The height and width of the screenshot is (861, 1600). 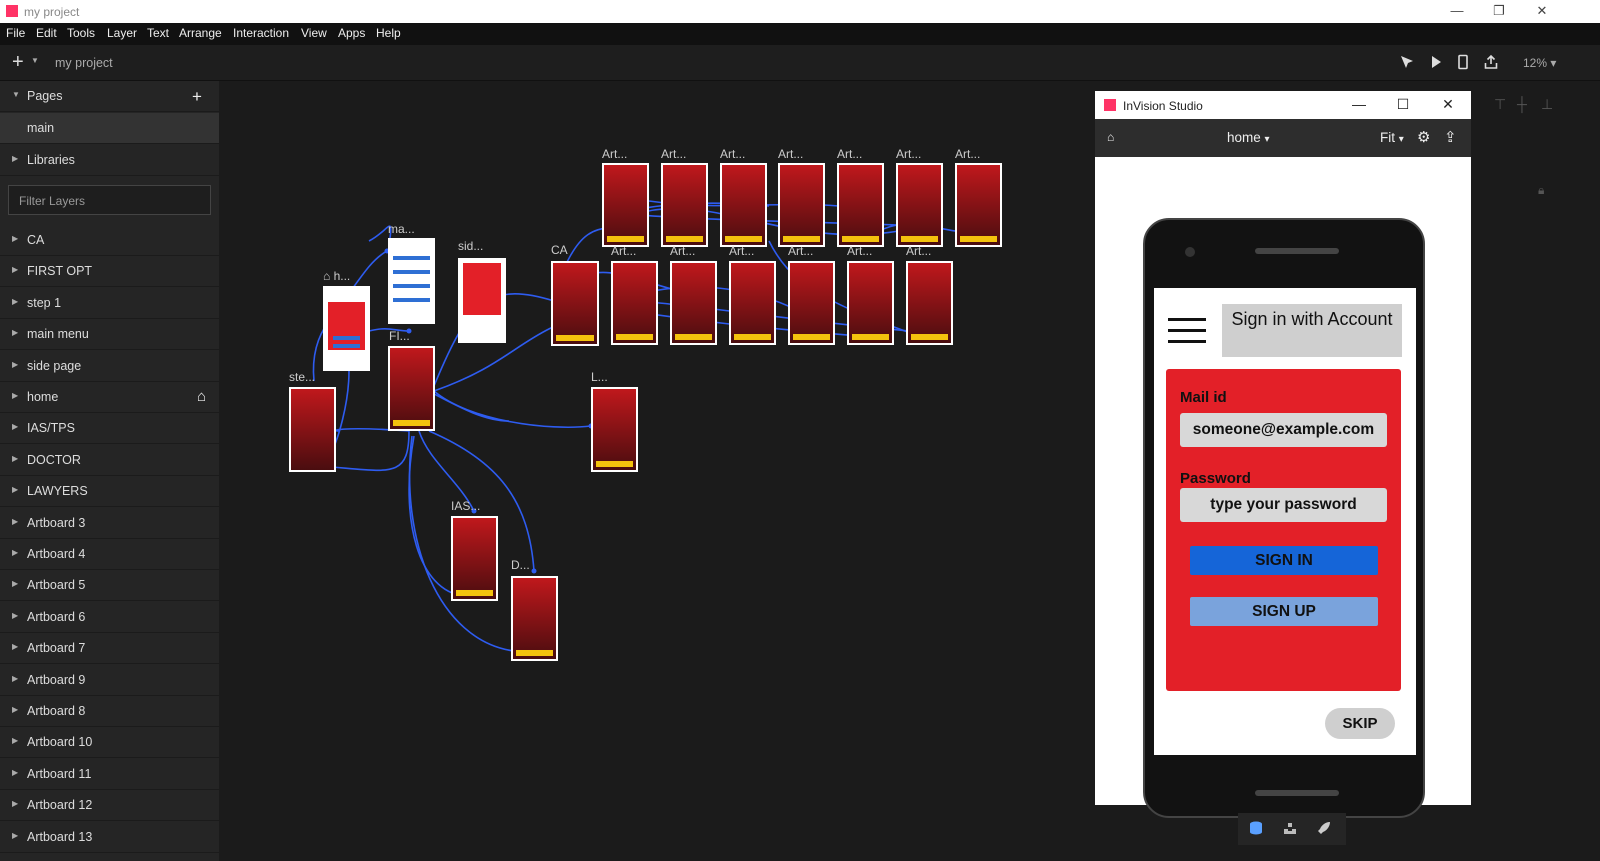 I want to click on artboard-first-opt, so click(x=411, y=388).